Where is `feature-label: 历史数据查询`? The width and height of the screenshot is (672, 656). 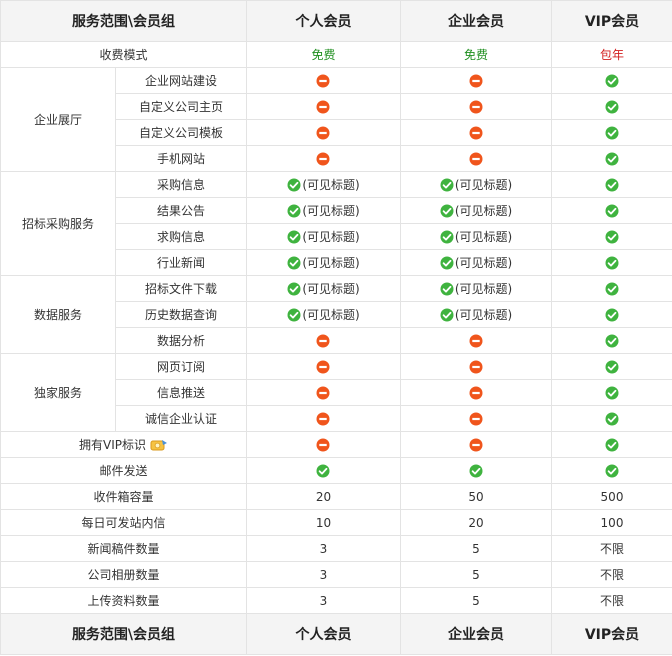
feature-label: 历史数据查询 is located at coordinates (181, 314).